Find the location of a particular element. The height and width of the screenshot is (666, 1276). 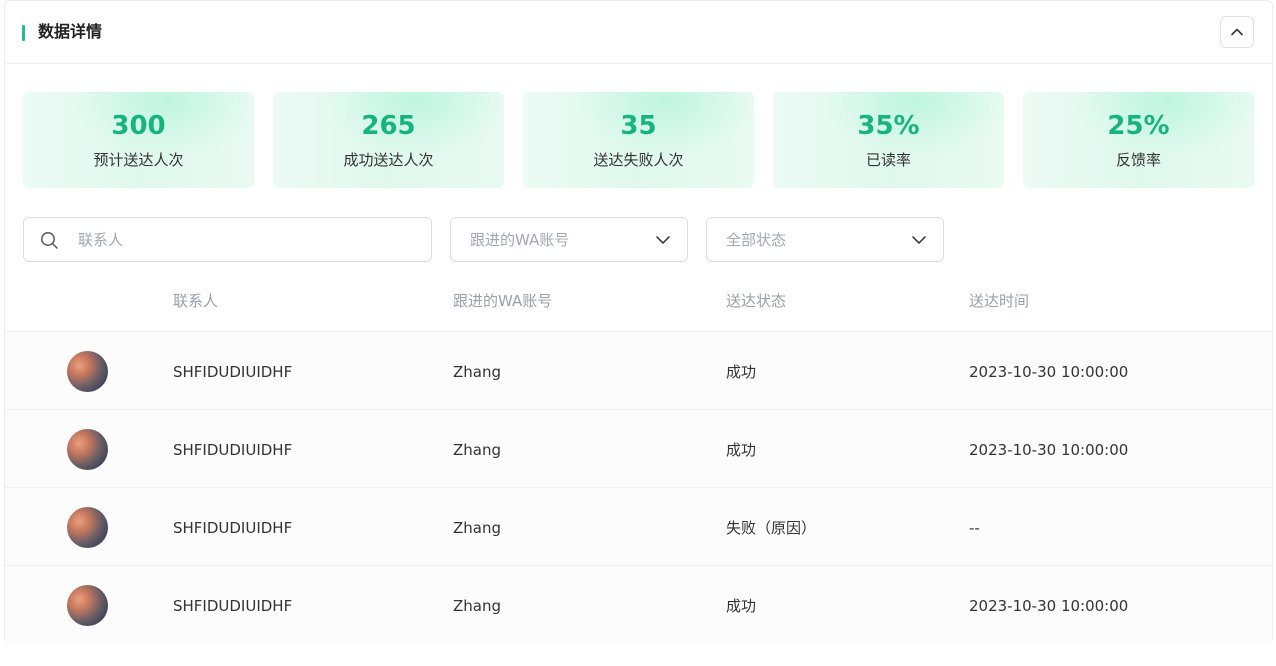

column-header-status: 送达状态 is located at coordinates (756, 301).